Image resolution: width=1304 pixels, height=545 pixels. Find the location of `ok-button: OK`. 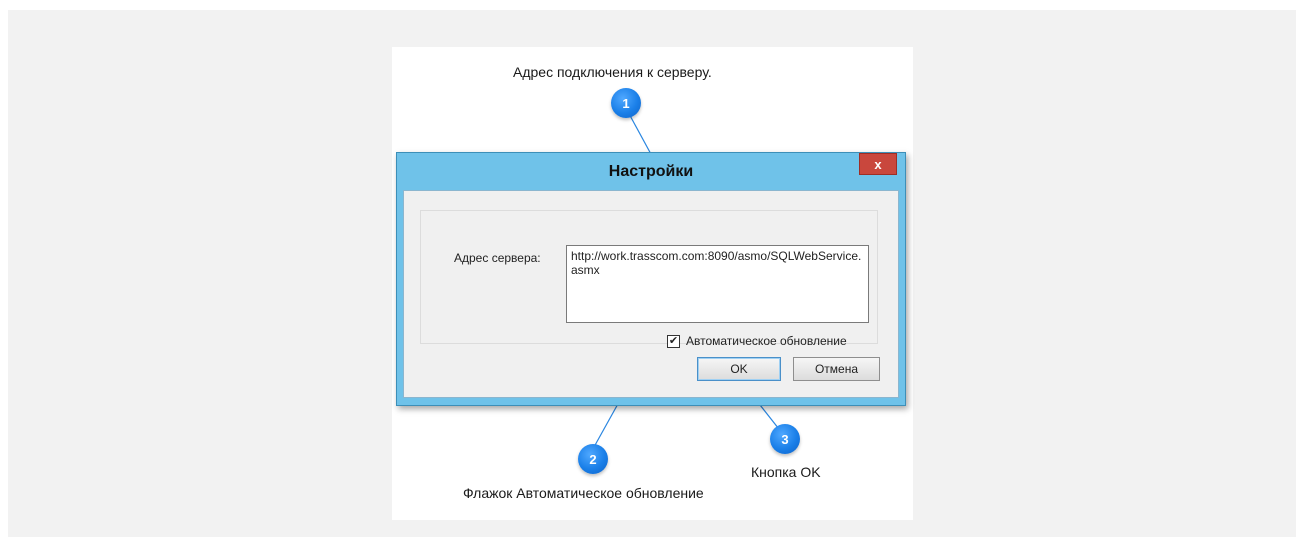

ok-button: OK is located at coordinates (739, 369).